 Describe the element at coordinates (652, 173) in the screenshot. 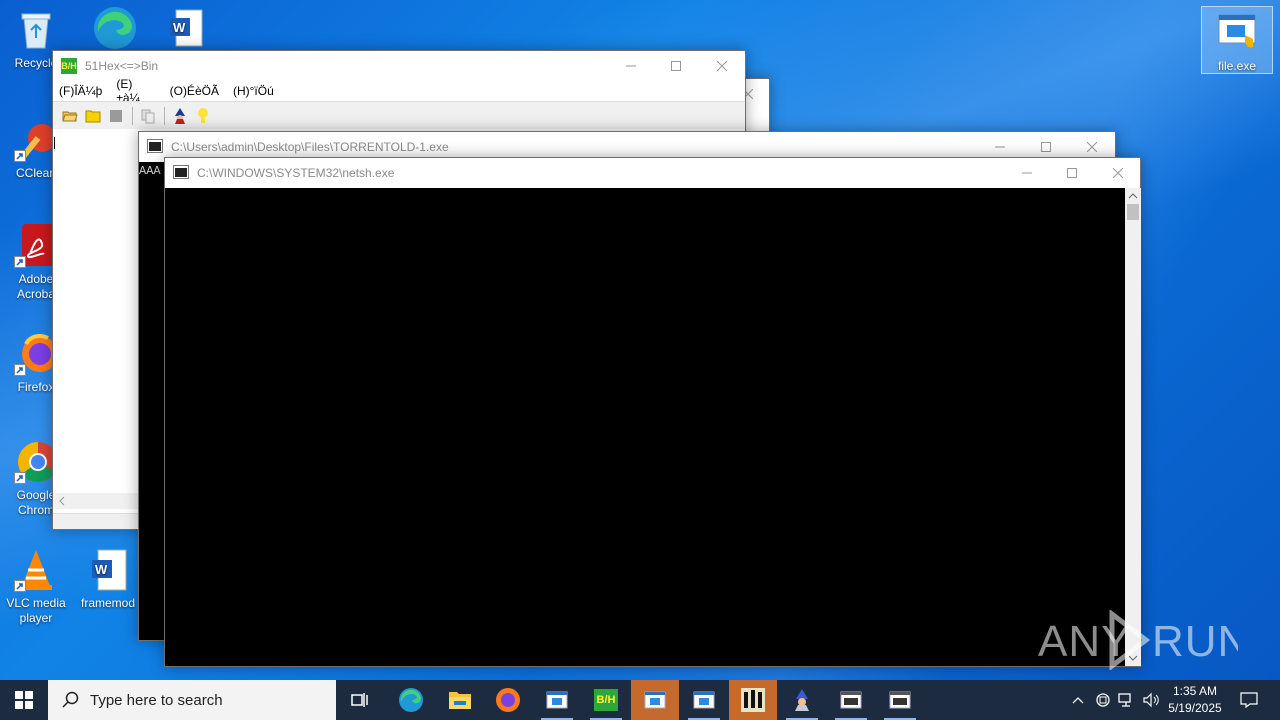

I see `netsh-titlebar: C:\WINDOWS\SYSTEM32\netsh.exe` at that location.